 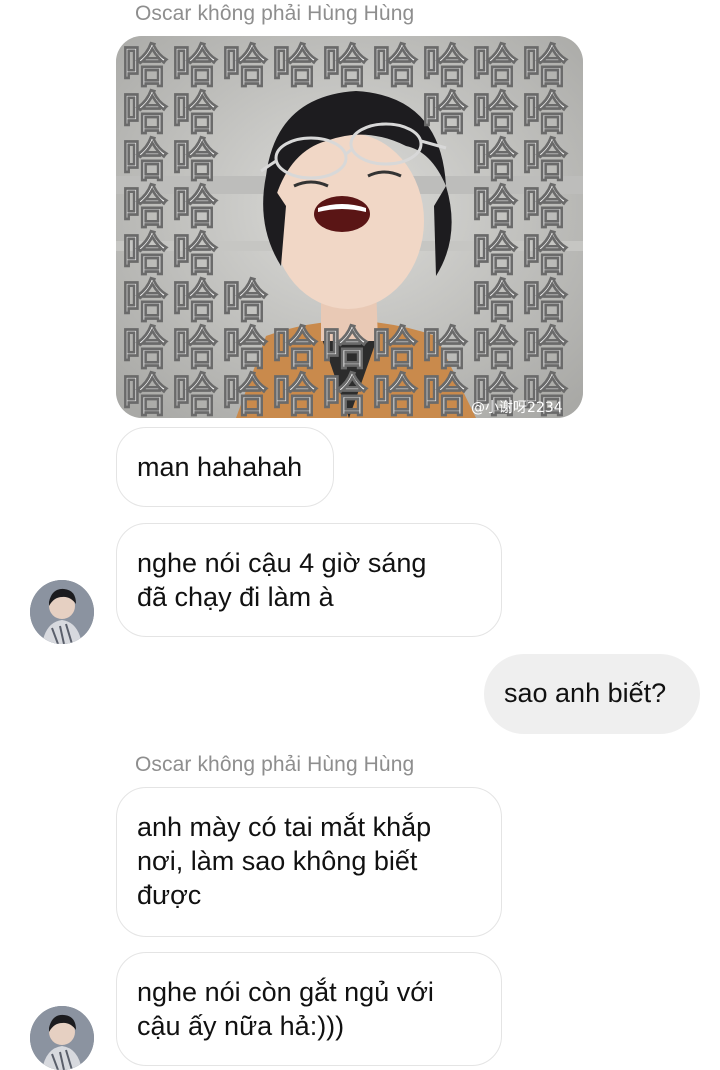 What do you see at coordinates (275, 13) in the screenshot?
I see `sender-name-top: Oscar không phải Hùng Hùng` at bounding box center [275, 13].